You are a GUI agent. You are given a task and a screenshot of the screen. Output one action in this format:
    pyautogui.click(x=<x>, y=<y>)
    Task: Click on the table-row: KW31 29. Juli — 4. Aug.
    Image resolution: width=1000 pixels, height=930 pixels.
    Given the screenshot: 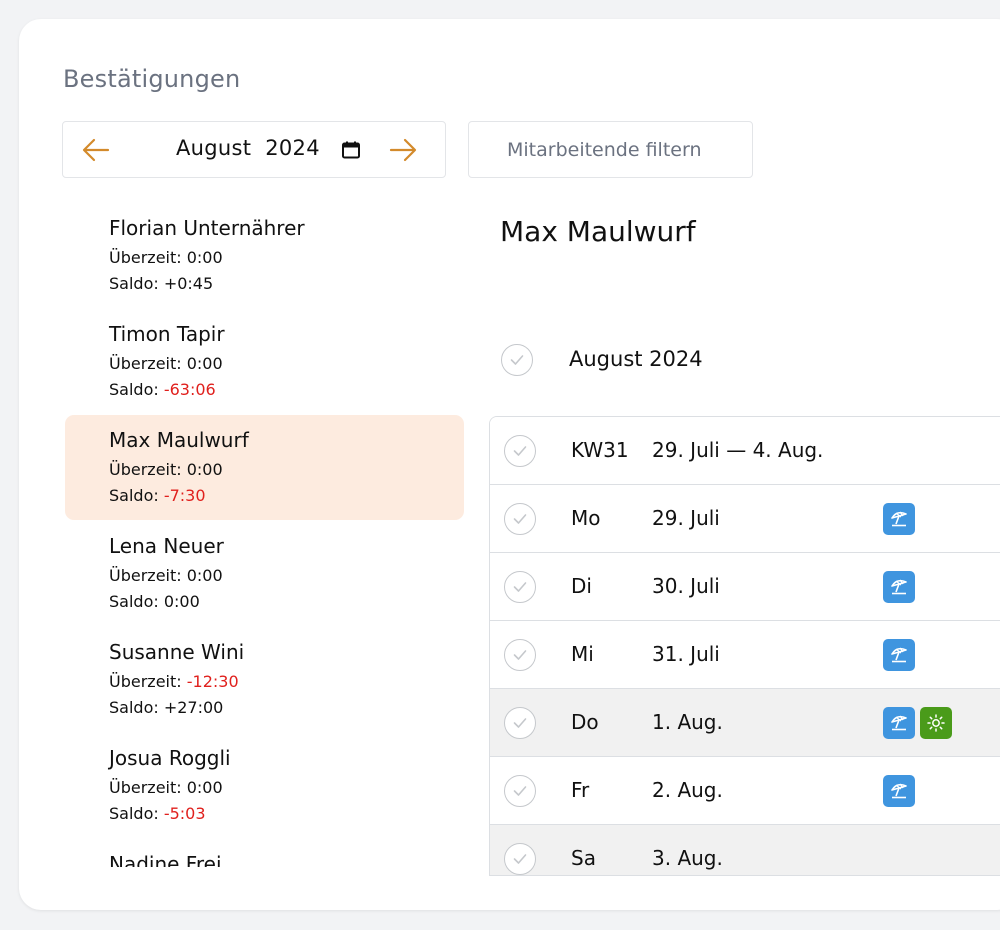 What is the action you would take?
    pyautogui.click(x=745, y=451)
    